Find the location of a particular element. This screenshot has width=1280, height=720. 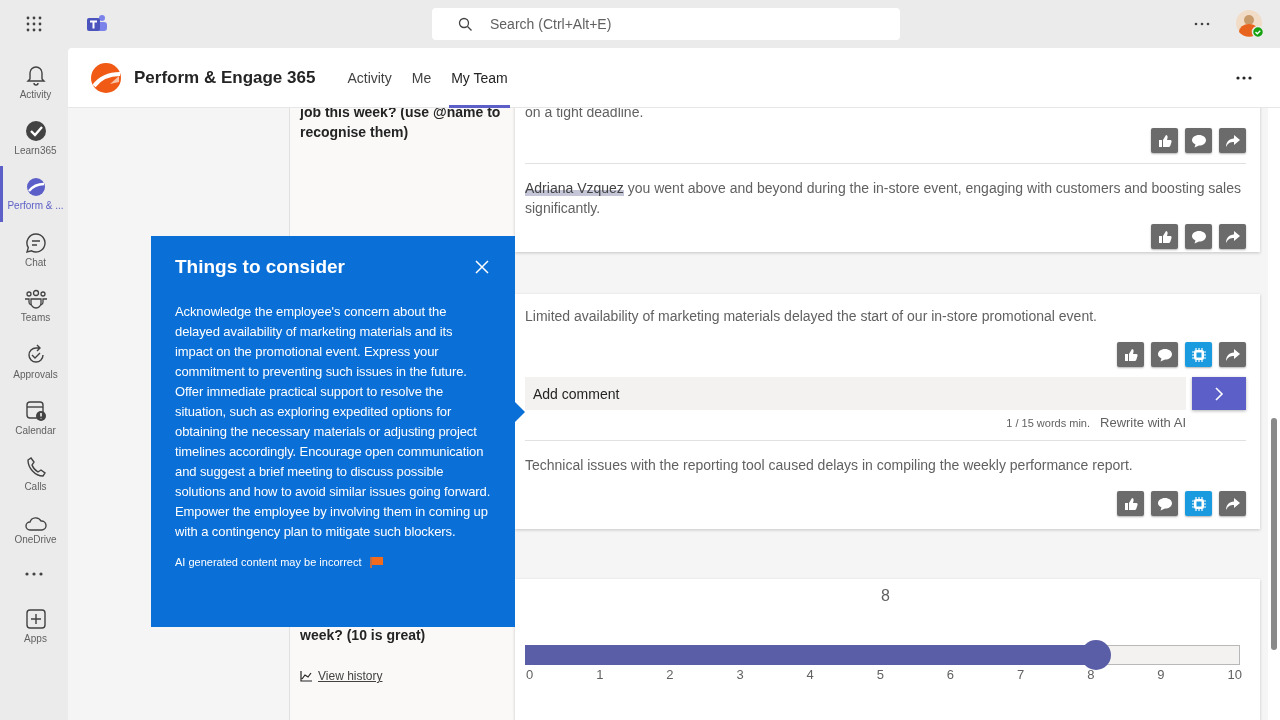

chevron-icon is located at coordinates (1219, 393).